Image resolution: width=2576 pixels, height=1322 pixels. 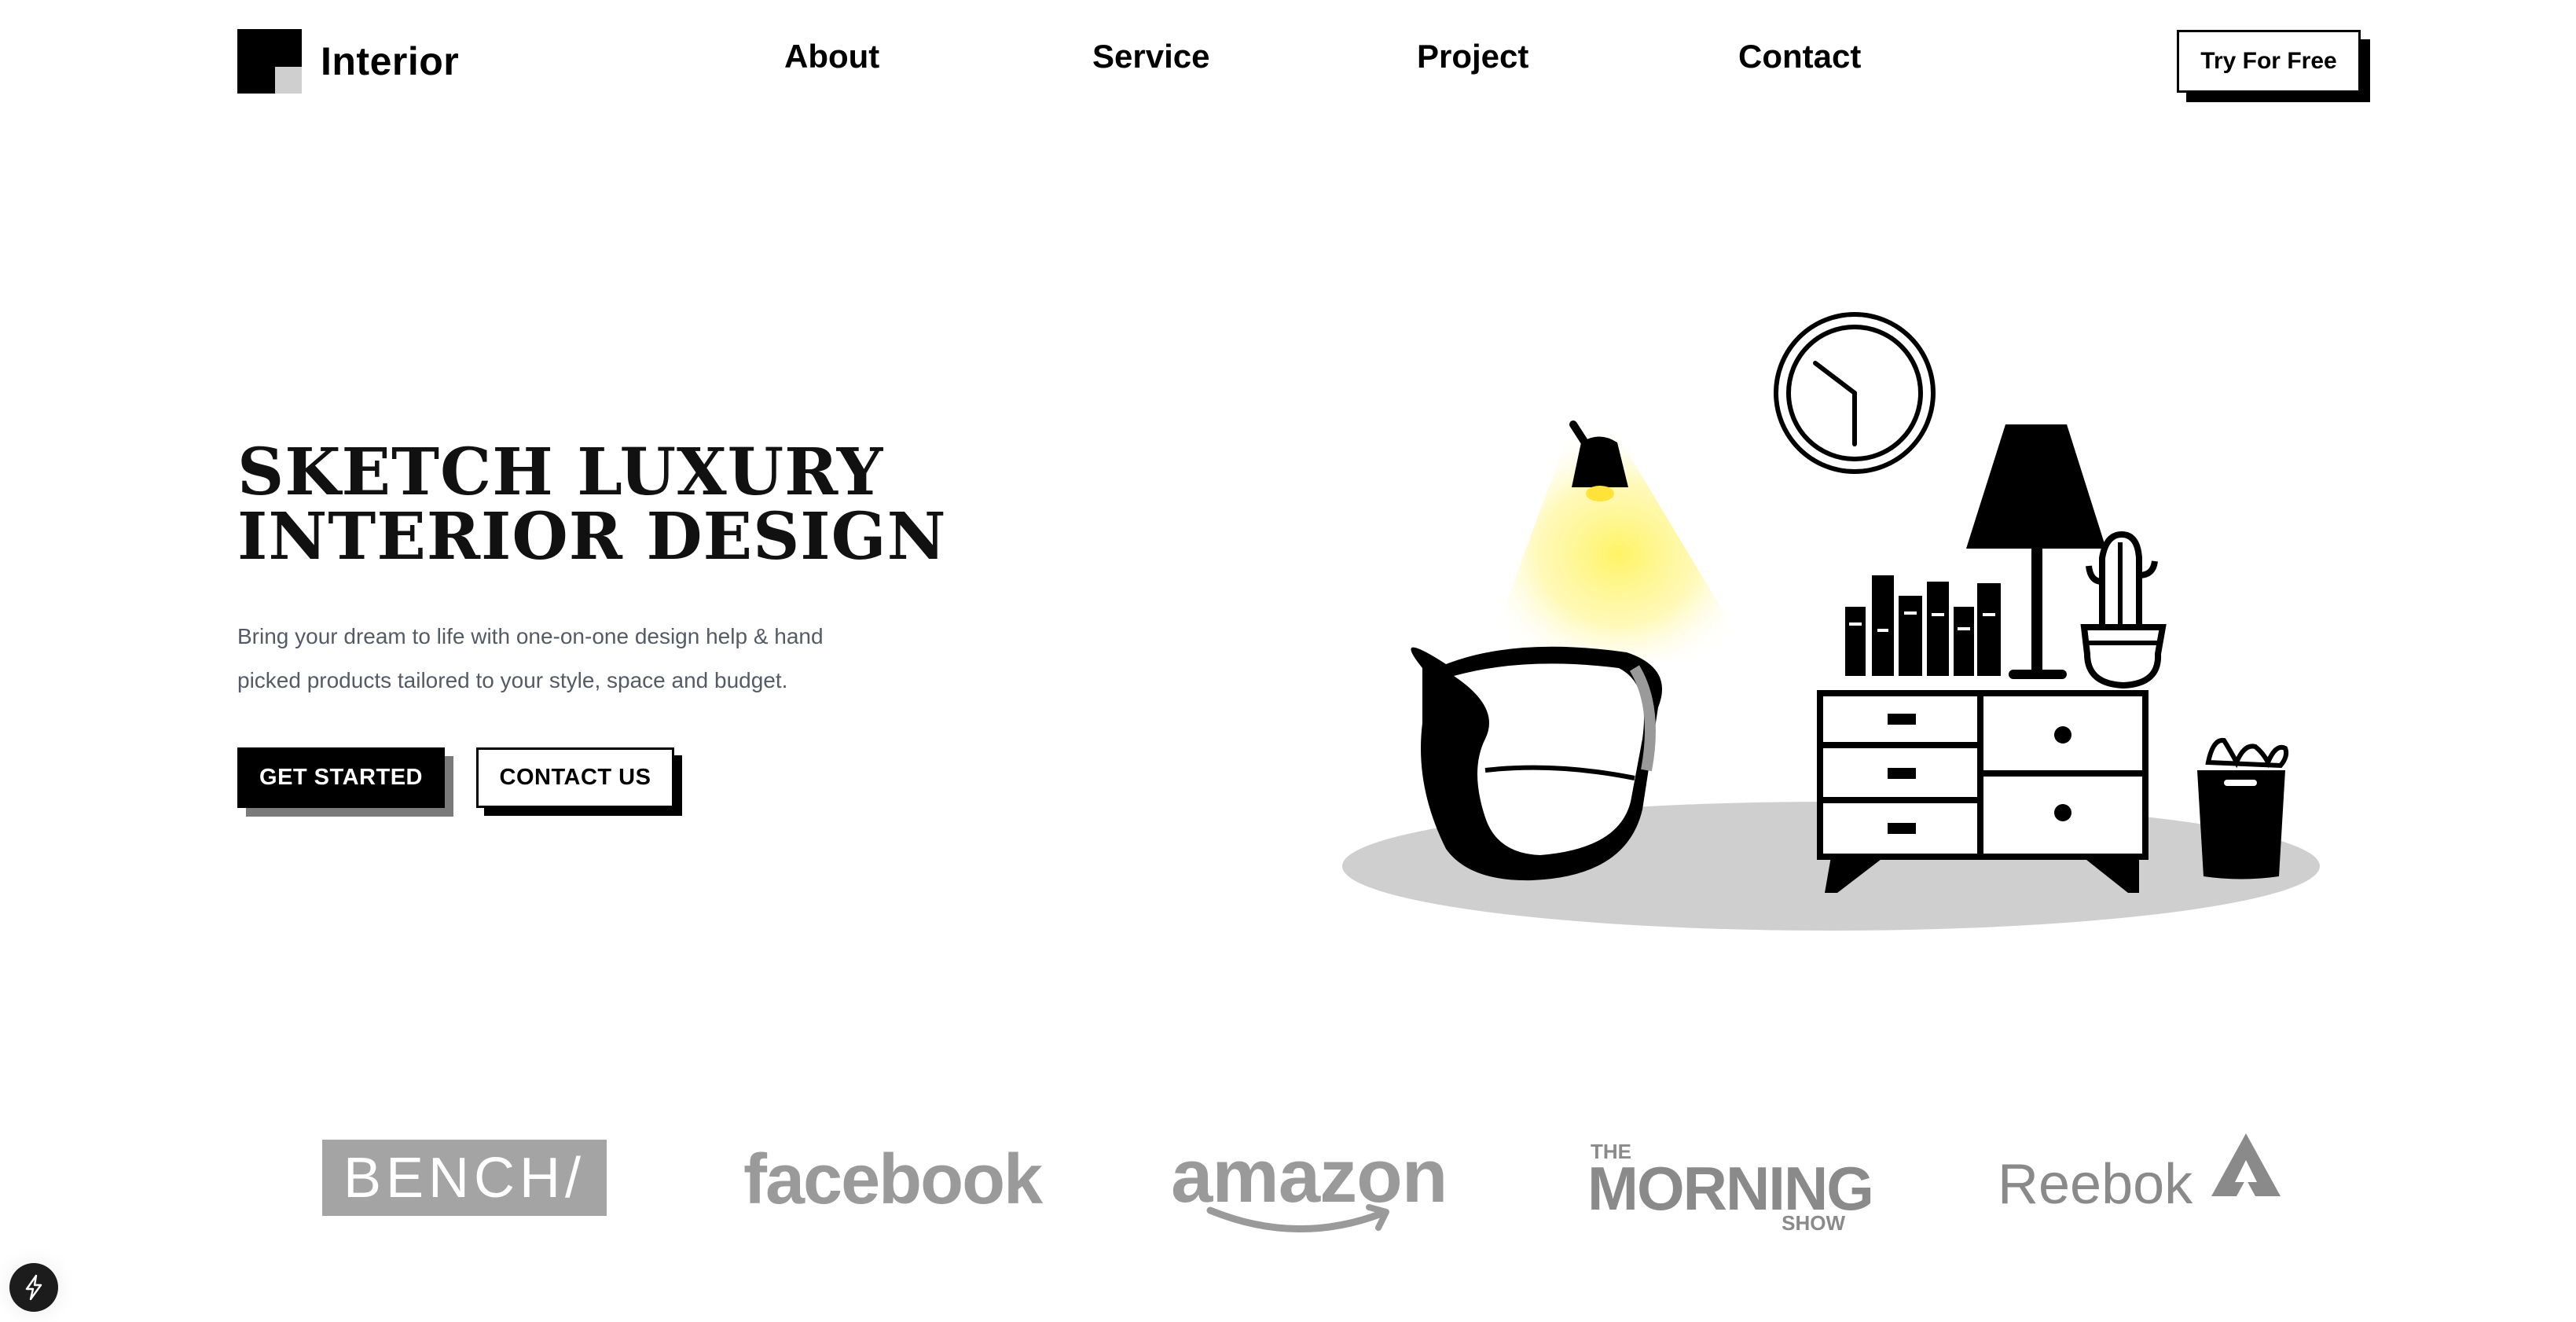 I want to click on books-icon, so click(x=1923, y=625).